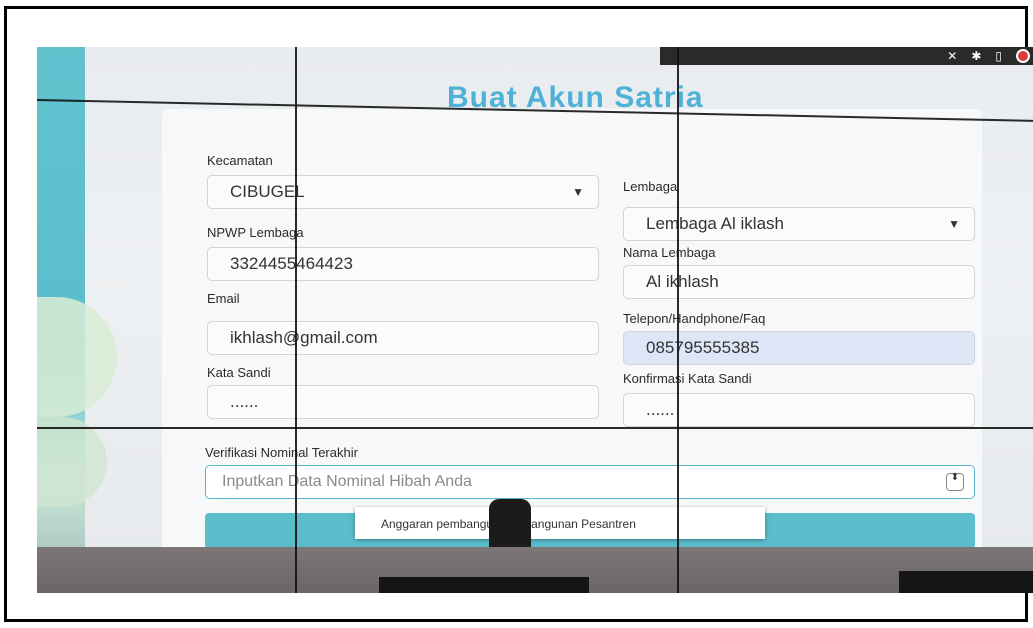 The width and height of the screenshot is (1033, 628). I want to click on lembaga-select: Lembaga Al iklash ▼, so click(799, 224).